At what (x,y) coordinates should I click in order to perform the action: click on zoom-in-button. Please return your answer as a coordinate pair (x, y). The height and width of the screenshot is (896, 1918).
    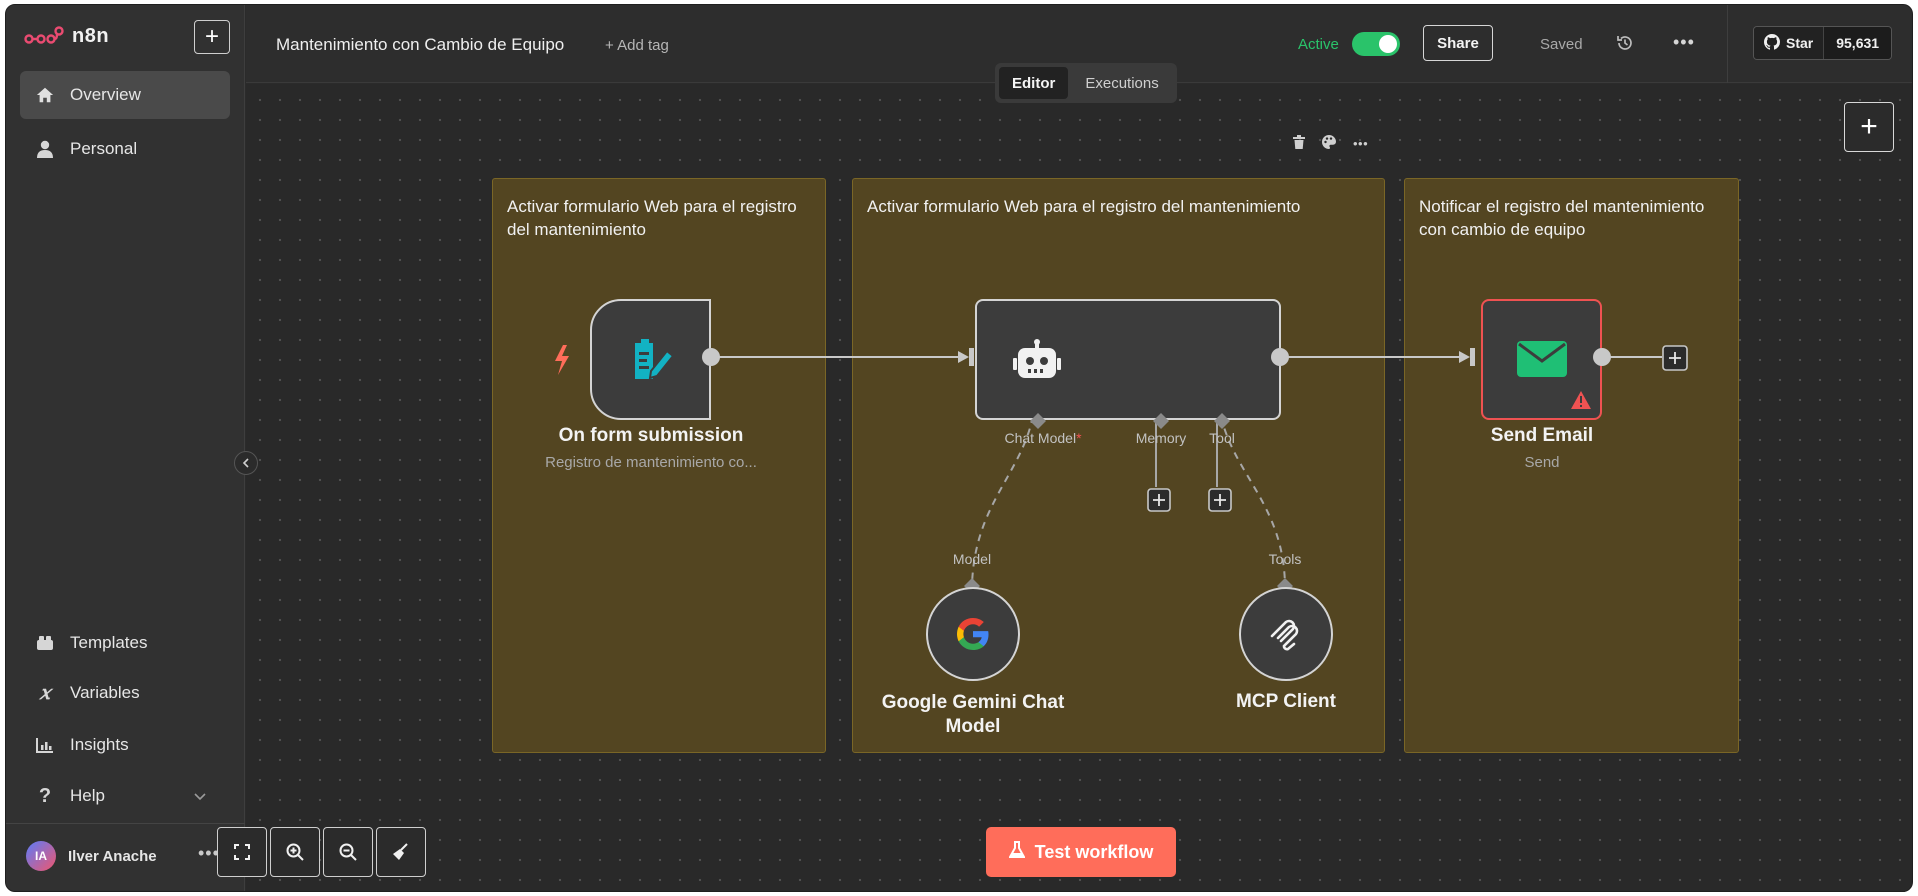
    Looking at the image, I should click on (295, 852).